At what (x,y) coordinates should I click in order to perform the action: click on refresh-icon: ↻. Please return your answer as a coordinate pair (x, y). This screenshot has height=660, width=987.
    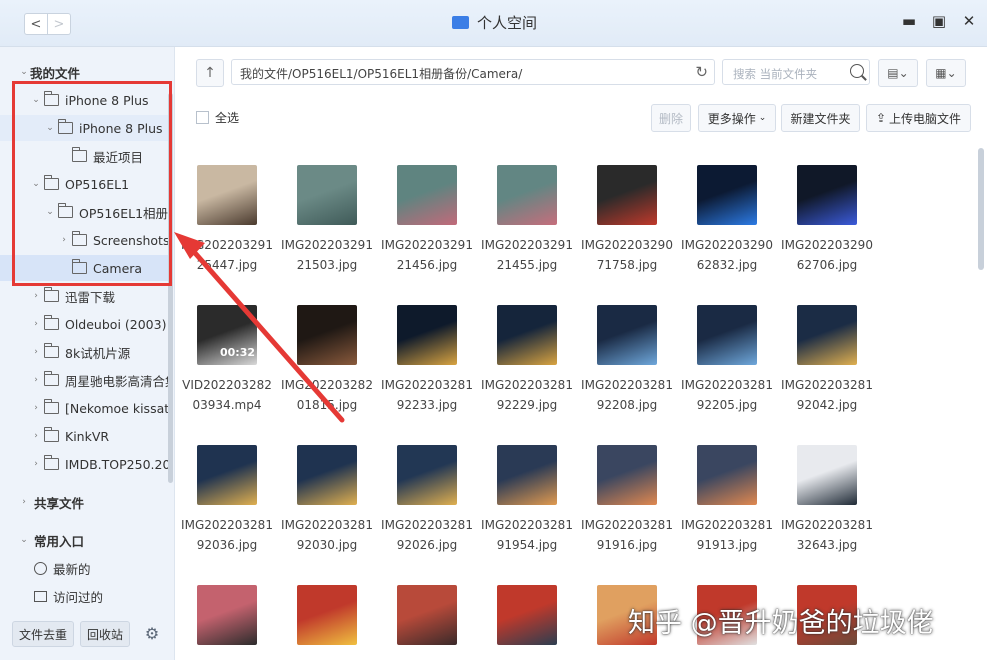
    Looking at the image, I should click on (701, 72).